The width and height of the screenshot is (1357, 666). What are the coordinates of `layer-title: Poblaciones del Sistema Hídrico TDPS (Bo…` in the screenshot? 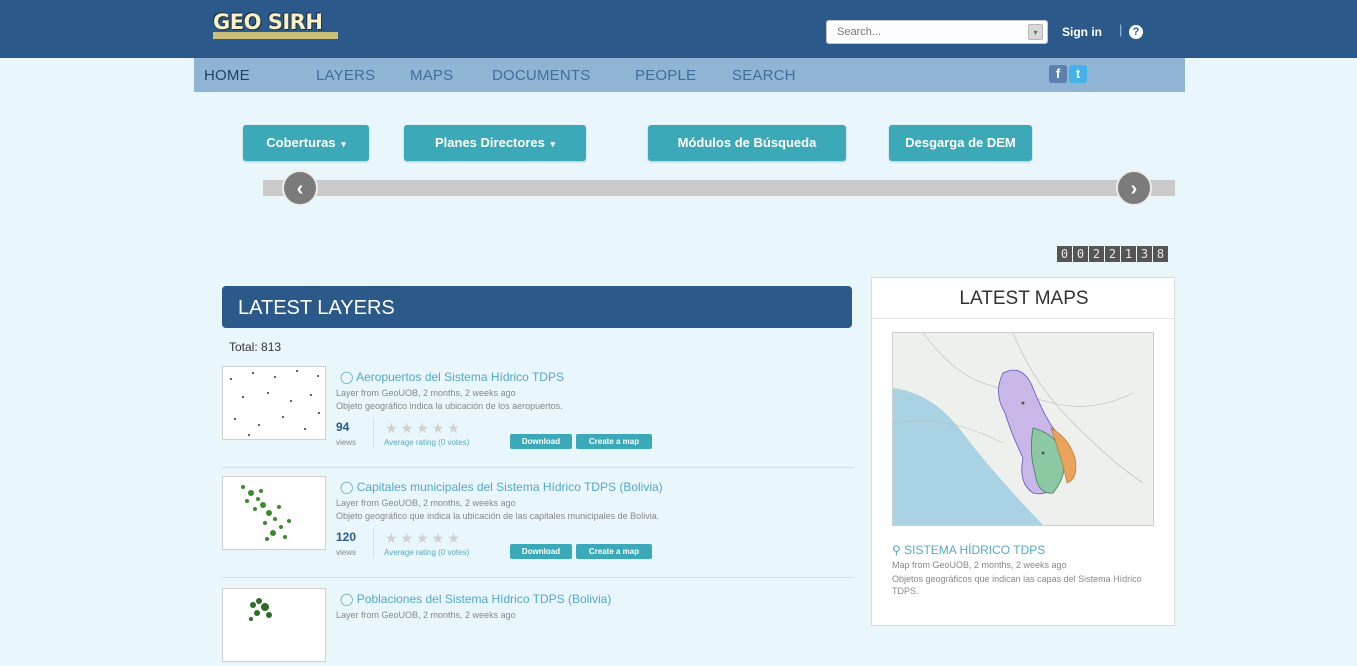 It's located at (484, 599).